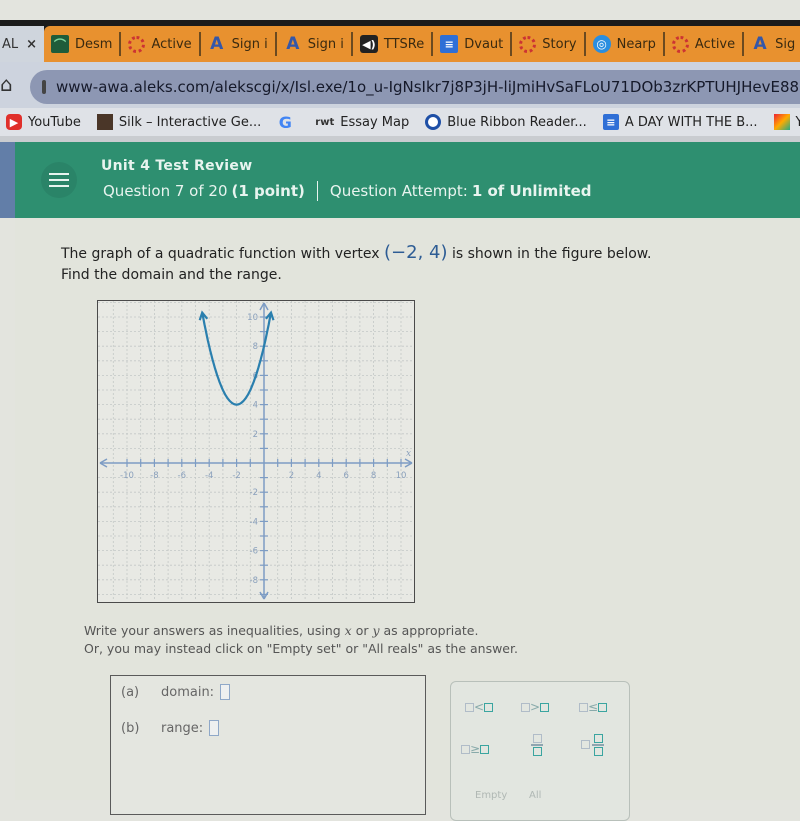 The width and height of the screenshot is (800, 821). Describe the element at coordinates (318, 476) in the screenshot. I see `x-tick-label: 4` at that location.